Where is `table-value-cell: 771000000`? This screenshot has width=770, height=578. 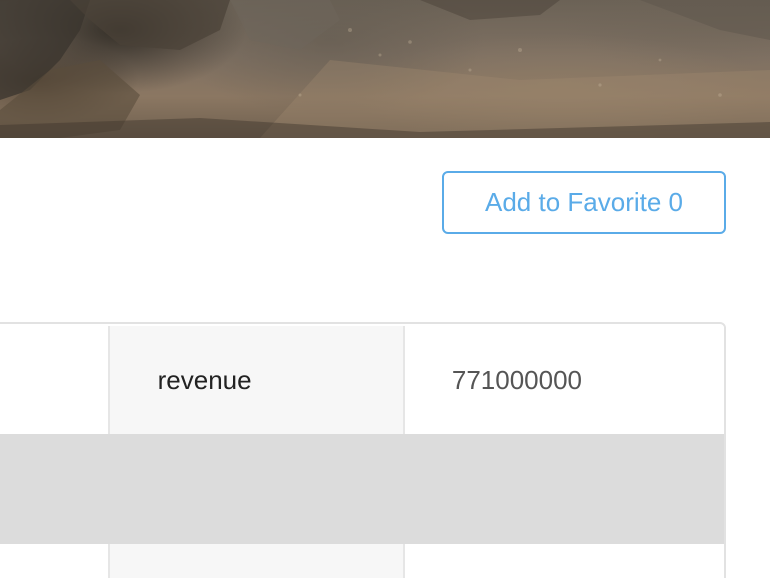 table-value-cell: 771000000 is located at coordinates (564, 380).